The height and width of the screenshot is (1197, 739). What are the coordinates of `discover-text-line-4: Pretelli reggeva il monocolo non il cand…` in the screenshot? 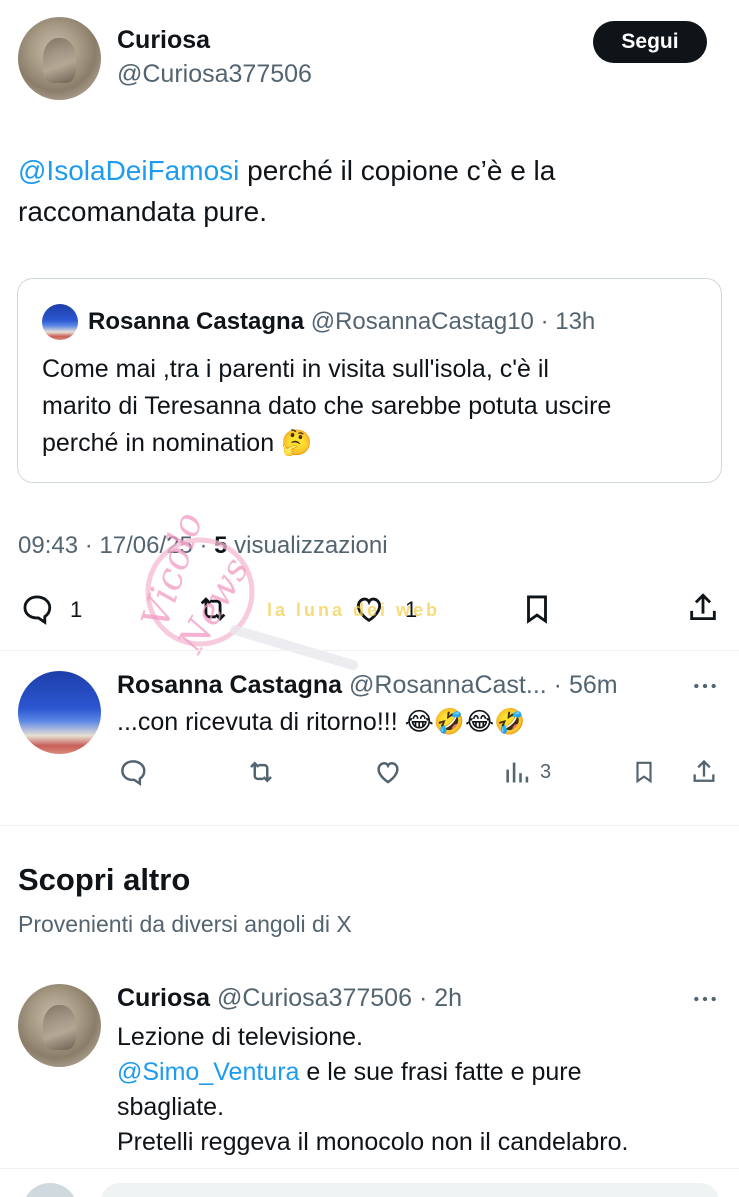 It's located at (373, 1142).